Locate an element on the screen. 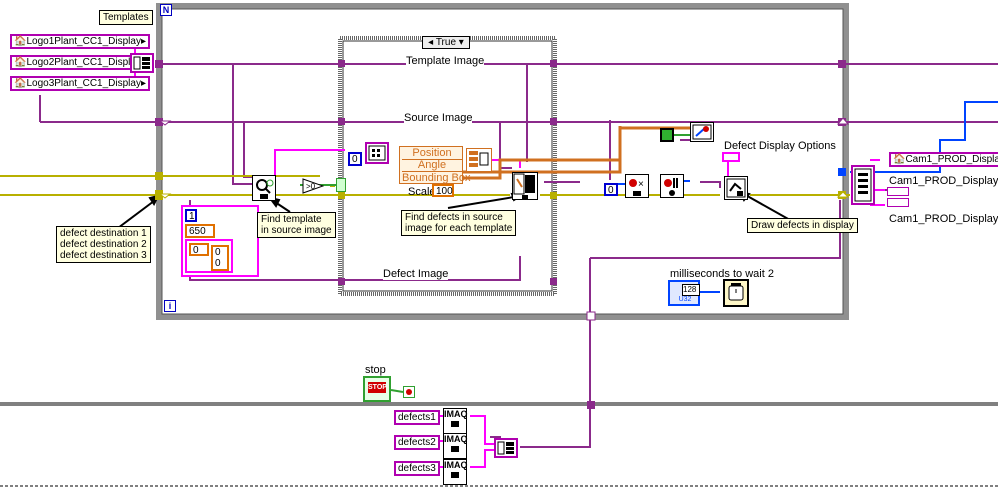 Image resolution: width=998 pixels, height=488 pixels. match-cluster-unbundle: Position Angle Bounding Box is located at coordinates (435, 165).